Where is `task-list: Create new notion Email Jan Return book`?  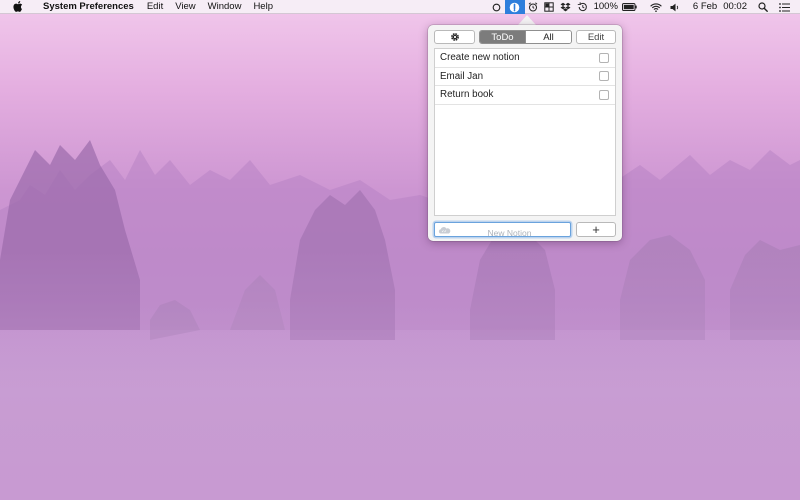 task-list: Create new notion Email Jan Return book is located at coordinates (525, 132).